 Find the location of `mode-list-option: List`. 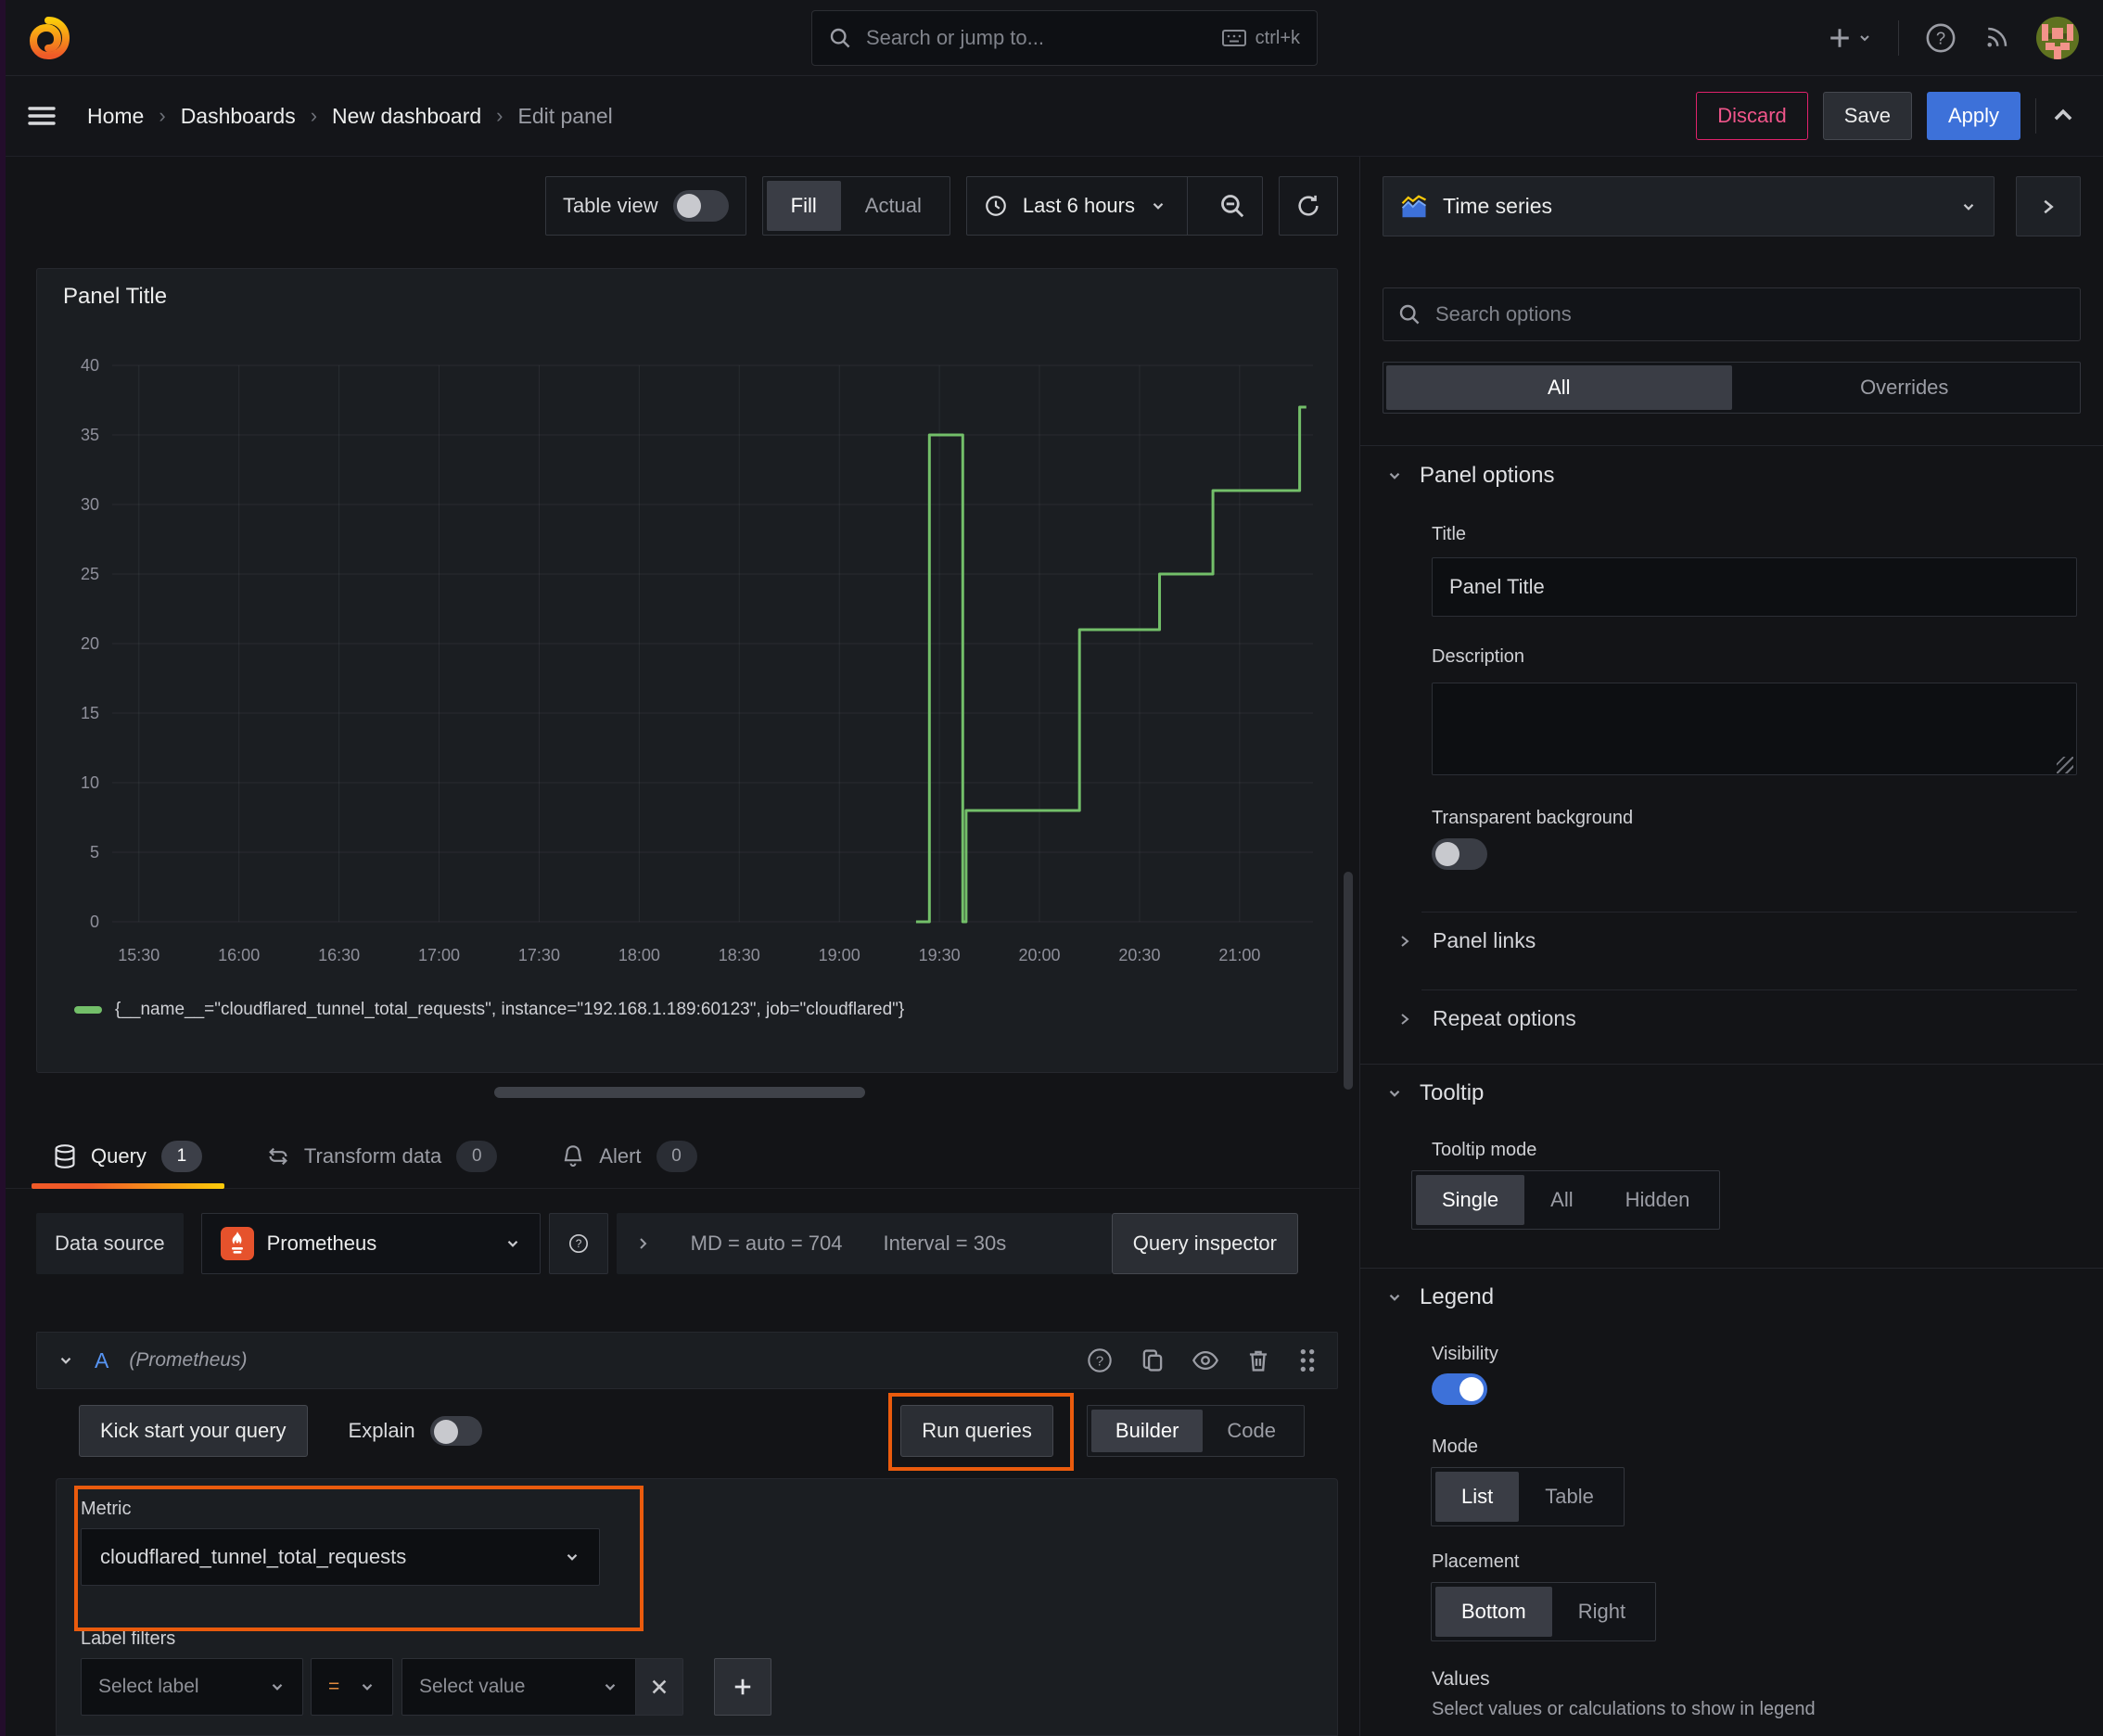

mode-list-option: List is located at coordinates (1477, 1497).